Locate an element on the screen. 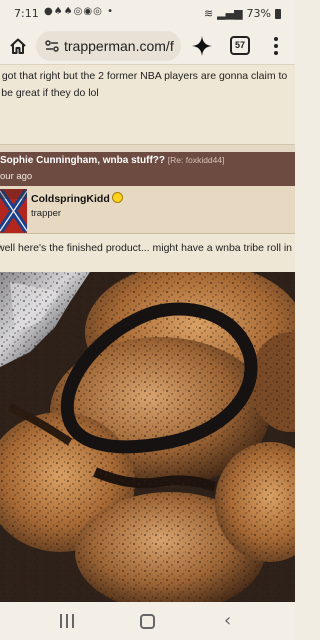  signal-icon: ▂▄▆ is located at coordinates (230, 13).